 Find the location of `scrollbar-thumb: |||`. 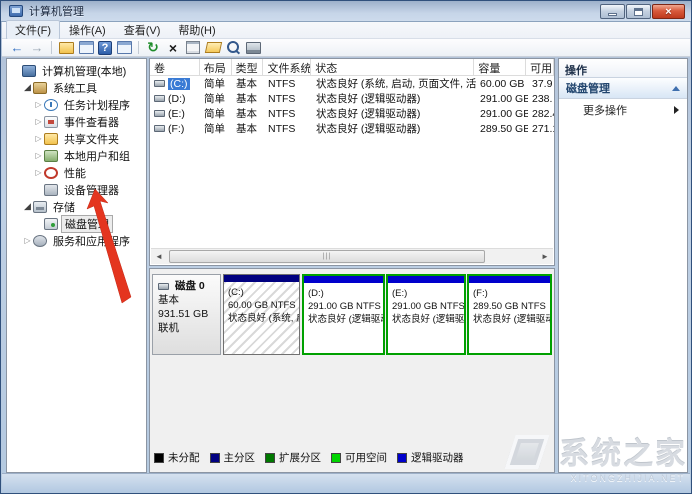

scrollbar-thumb: ||| is located at coordinates (327, 256).